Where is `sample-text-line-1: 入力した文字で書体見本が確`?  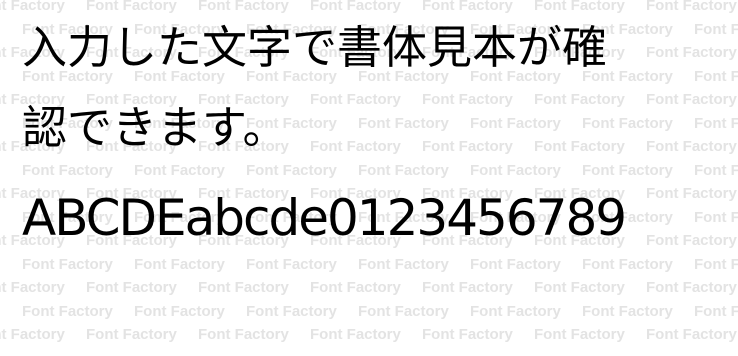 sample-text-line-1: 入力した文字で書体見本が確 is located at coordinates (315, 47).